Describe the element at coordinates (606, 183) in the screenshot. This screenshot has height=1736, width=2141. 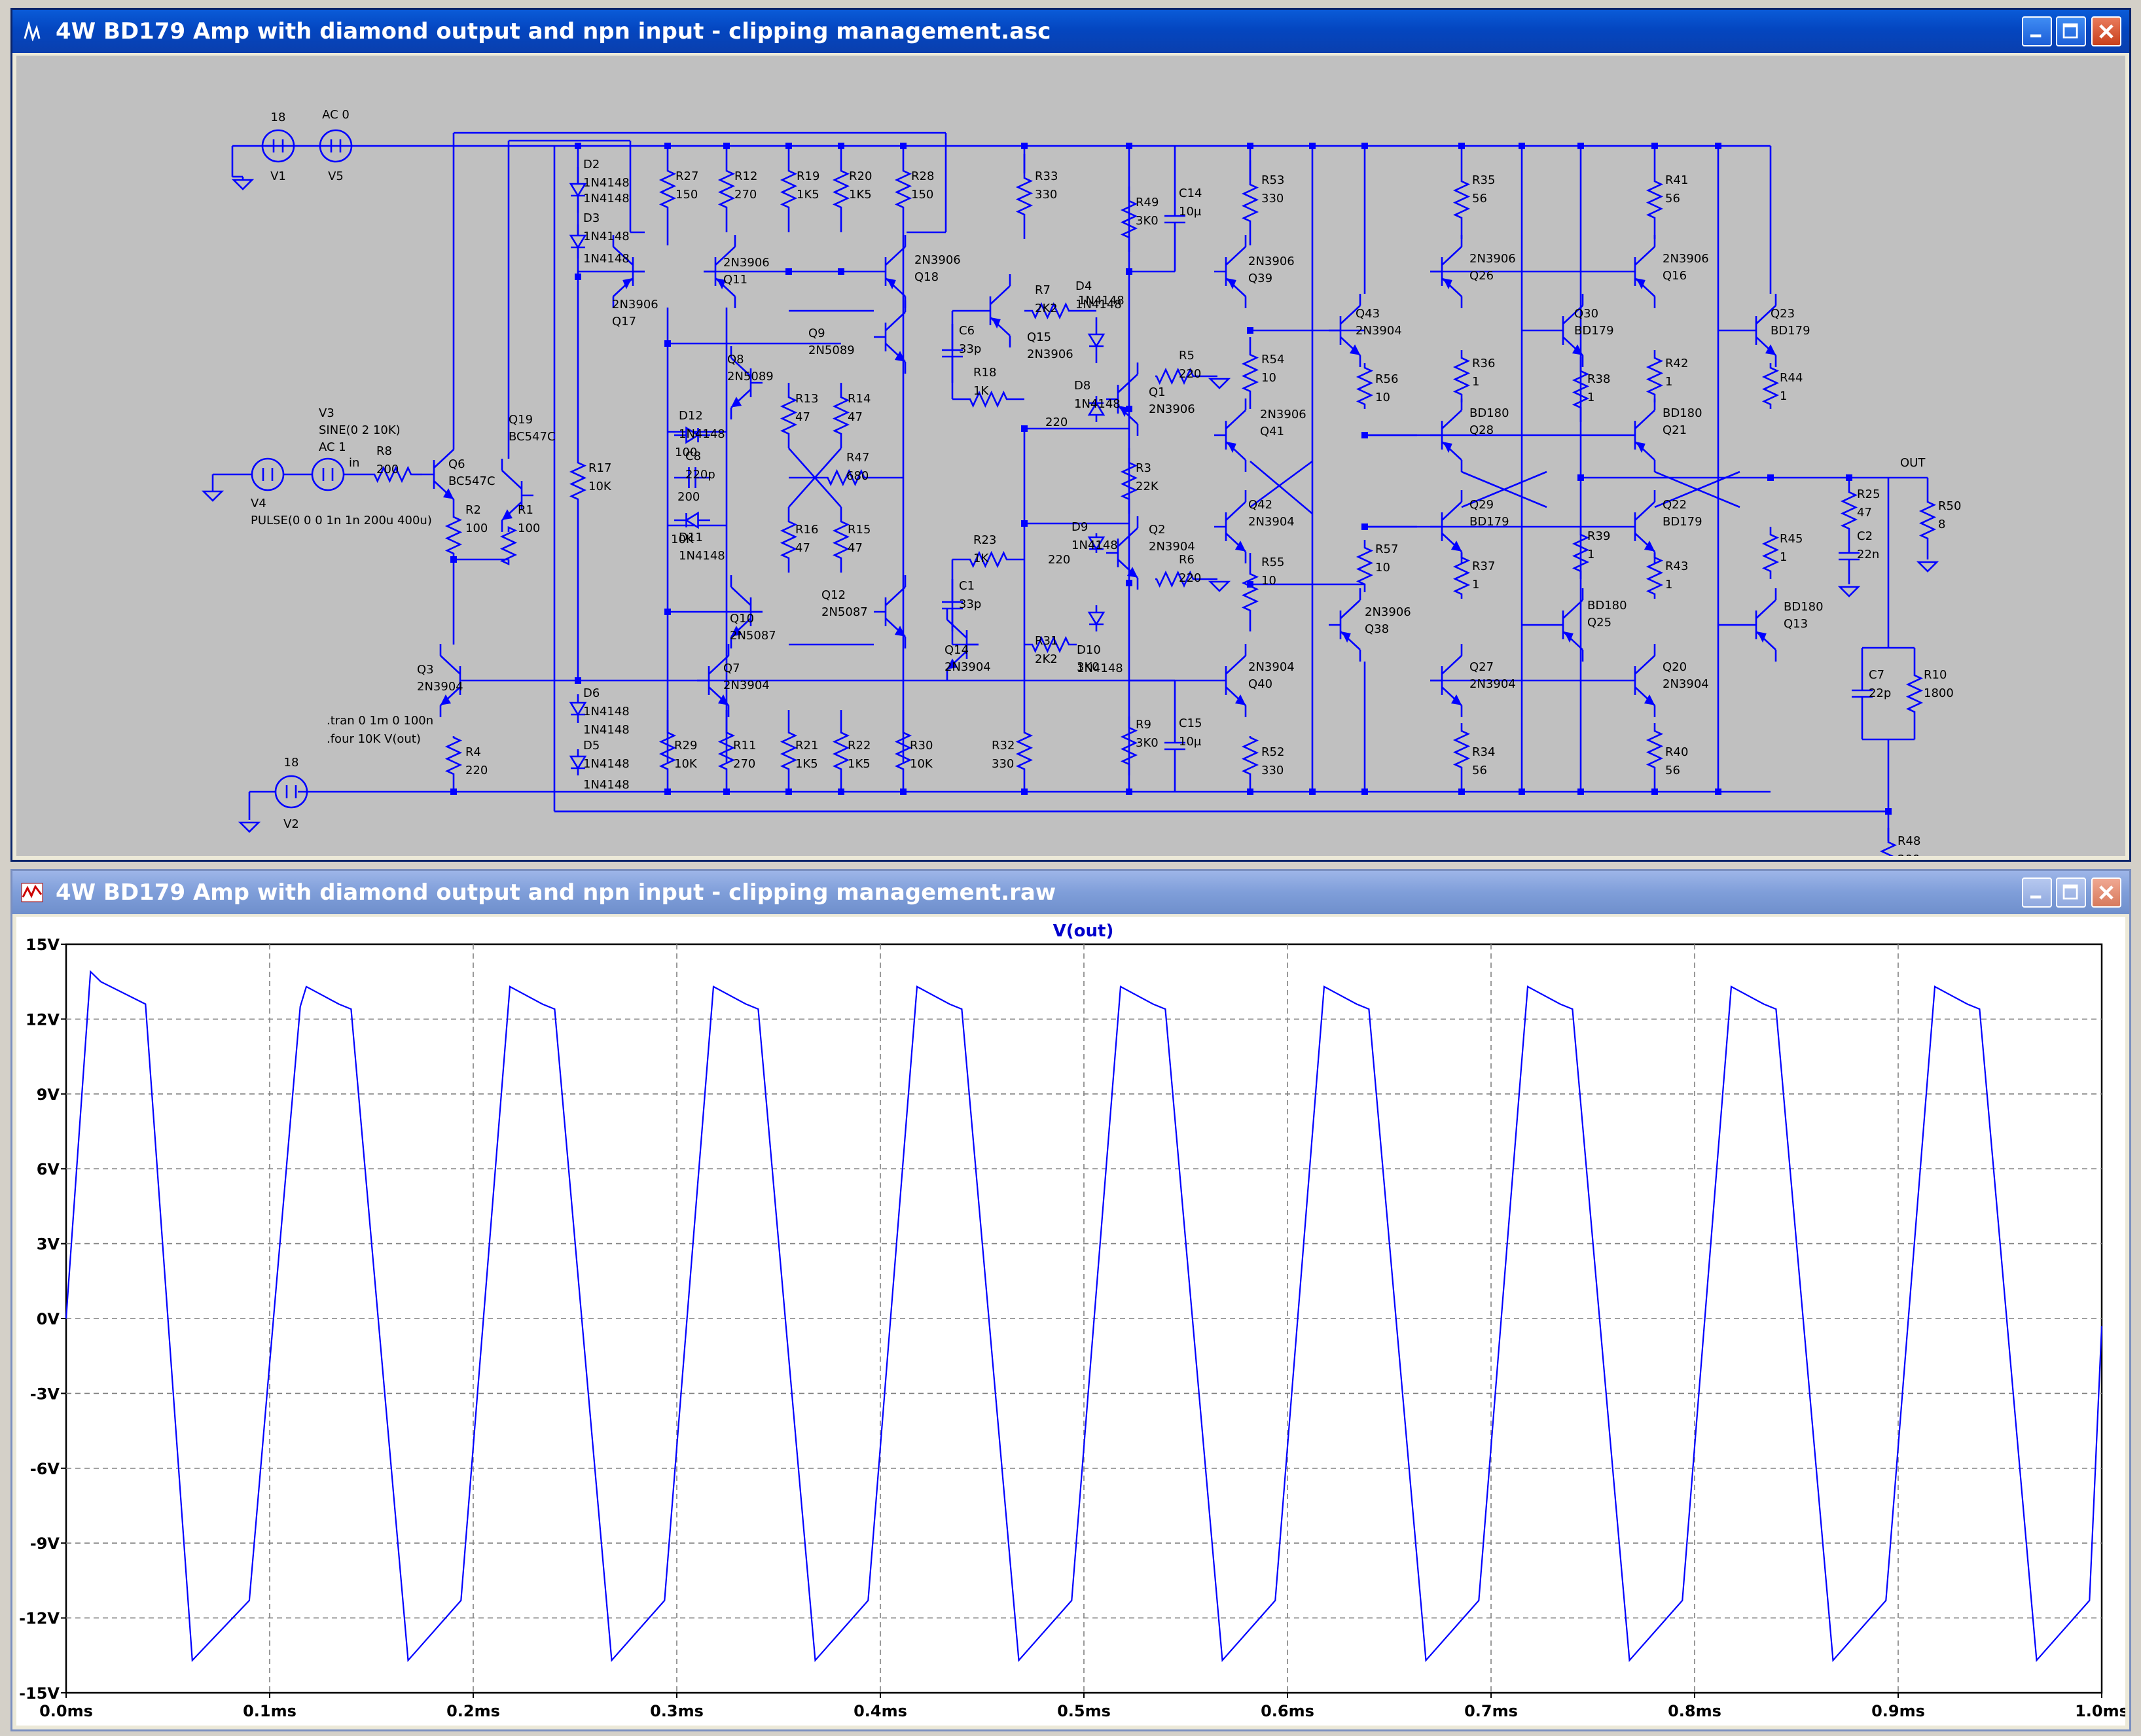
I see `component-value: 1N4148` at that location.